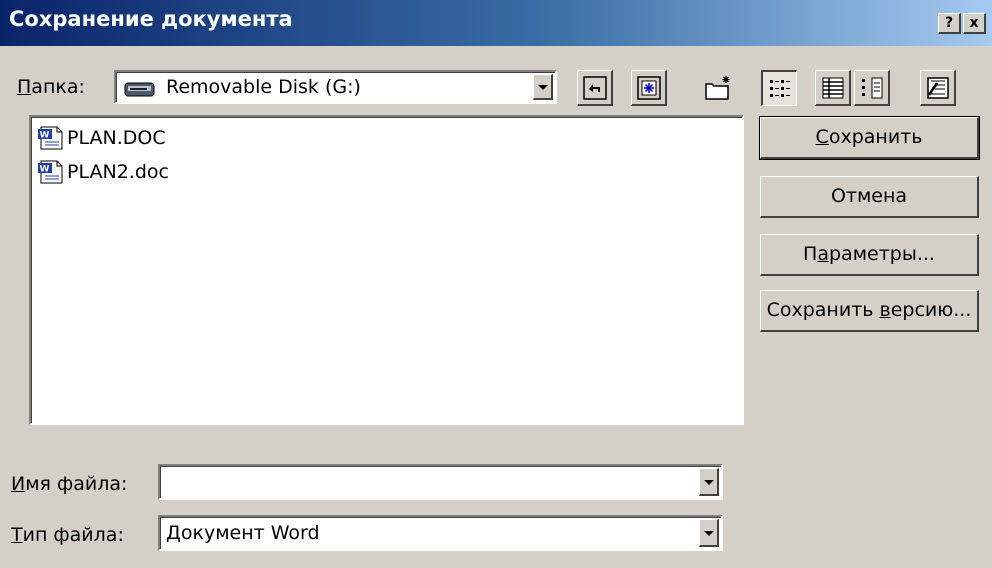 The image size is (992, 568). Describe the element at coordinates (140, 89) in the screenshot. I see `removable-disk-icon` at that location.